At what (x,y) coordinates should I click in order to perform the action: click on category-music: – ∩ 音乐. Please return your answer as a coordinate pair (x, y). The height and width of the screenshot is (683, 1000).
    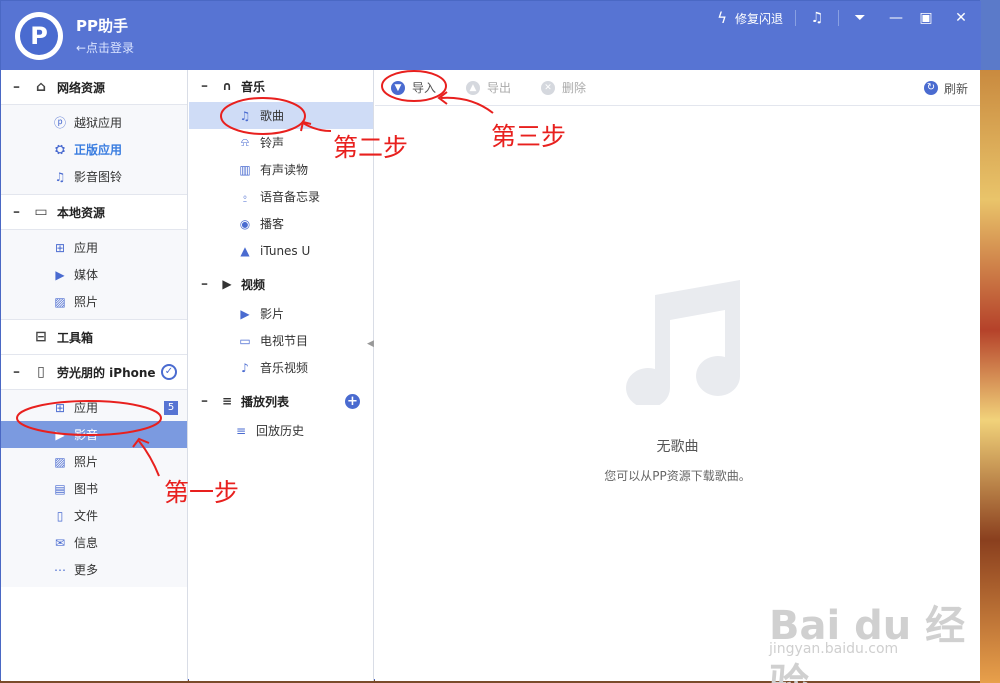
    Looking at the image, I should click on (281, 86).